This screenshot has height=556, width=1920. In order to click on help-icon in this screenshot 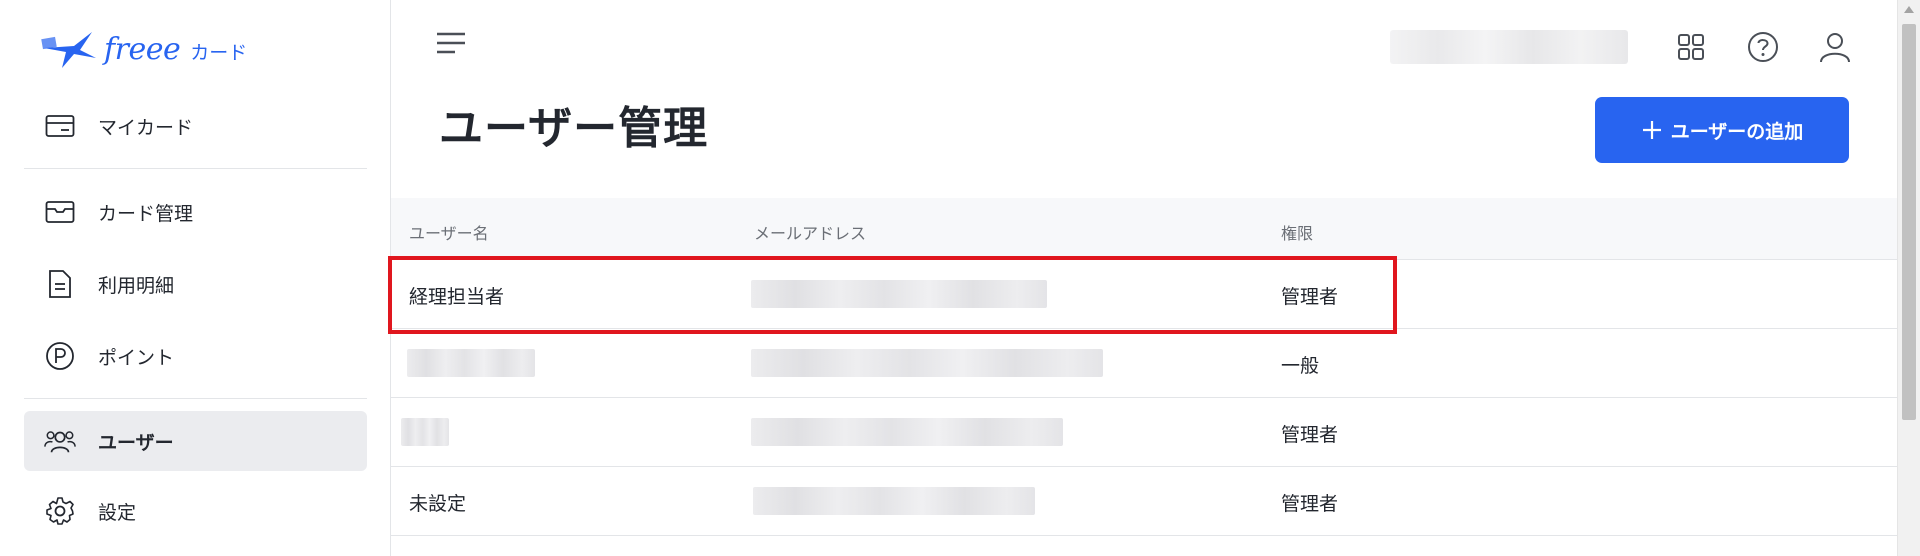, I will do `click(1763, 47)`.